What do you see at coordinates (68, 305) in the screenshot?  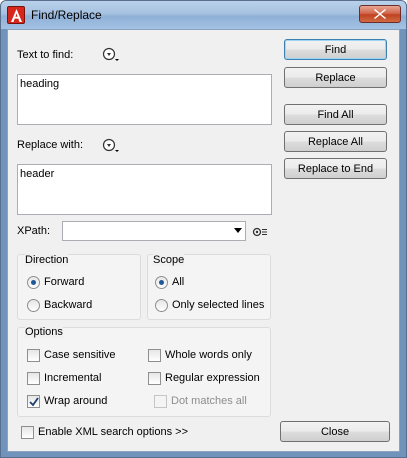 I see `direction-backward-label: Backward` at bounding box center [68, 305].